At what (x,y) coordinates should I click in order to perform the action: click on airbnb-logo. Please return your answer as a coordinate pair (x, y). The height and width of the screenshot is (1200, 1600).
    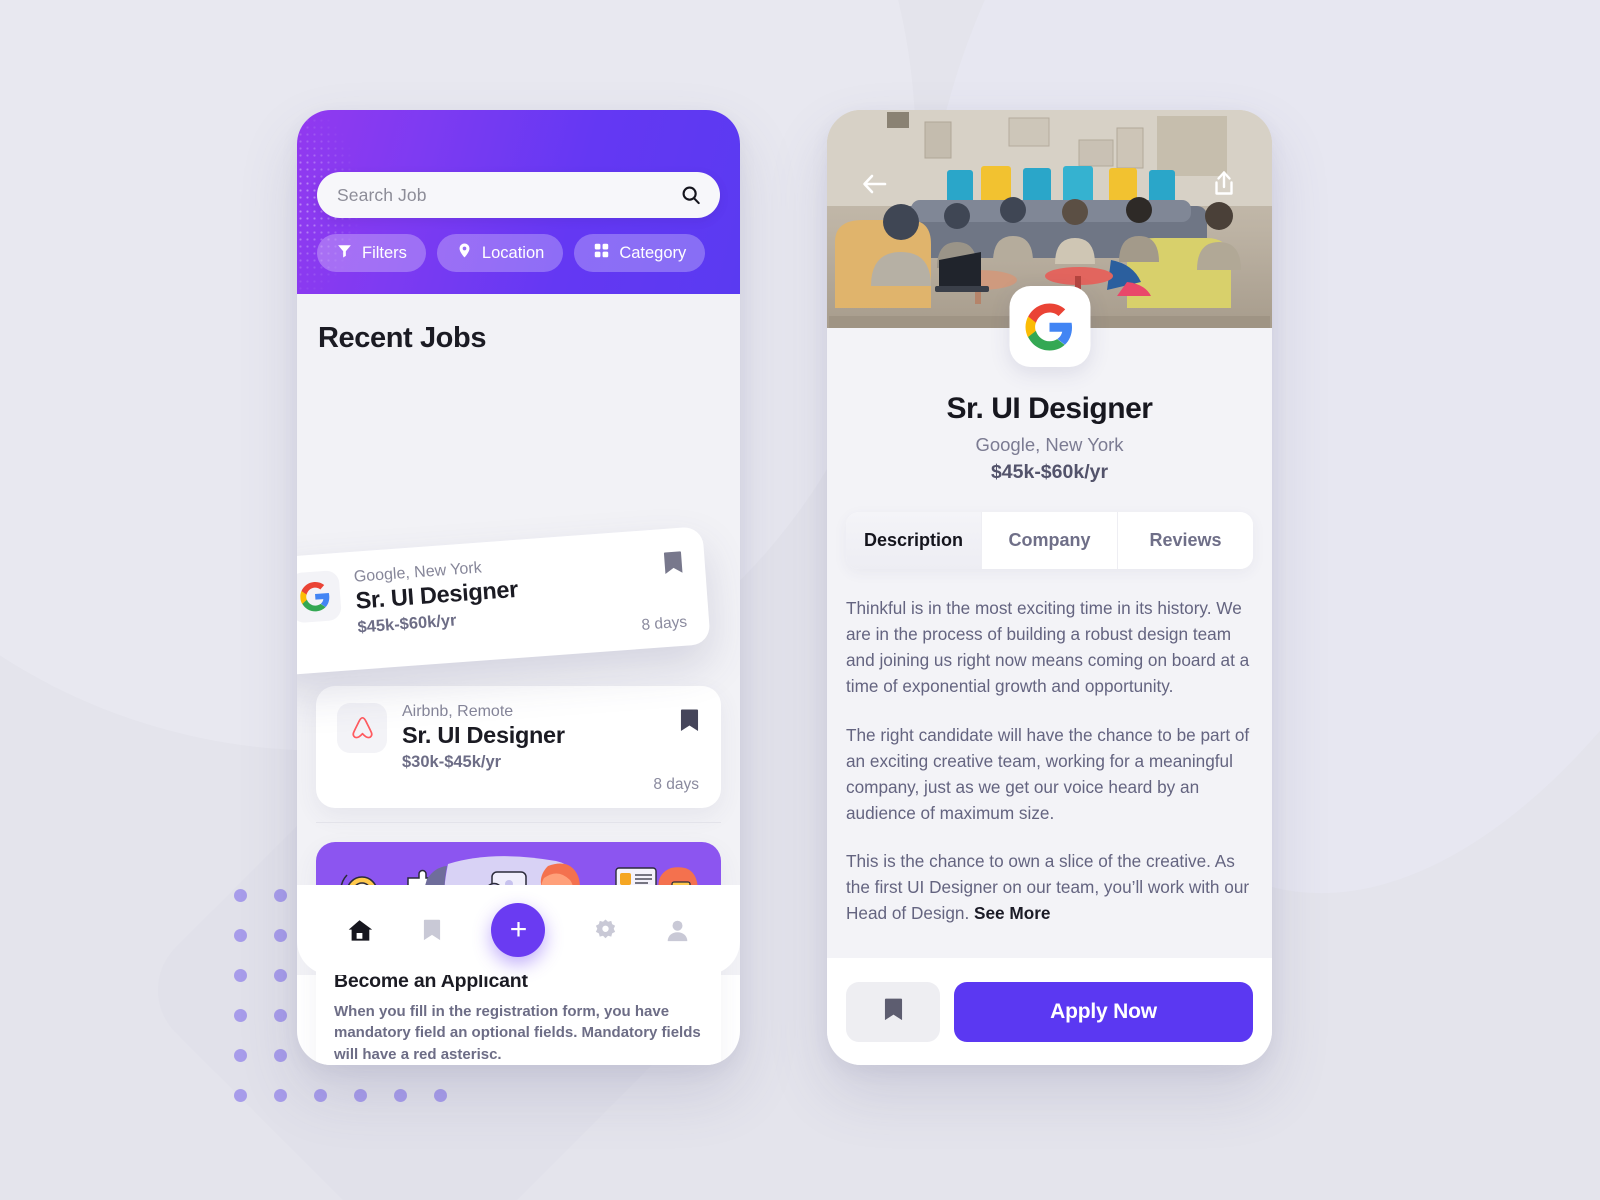
    Looking at the image, I should click on (362, 728).